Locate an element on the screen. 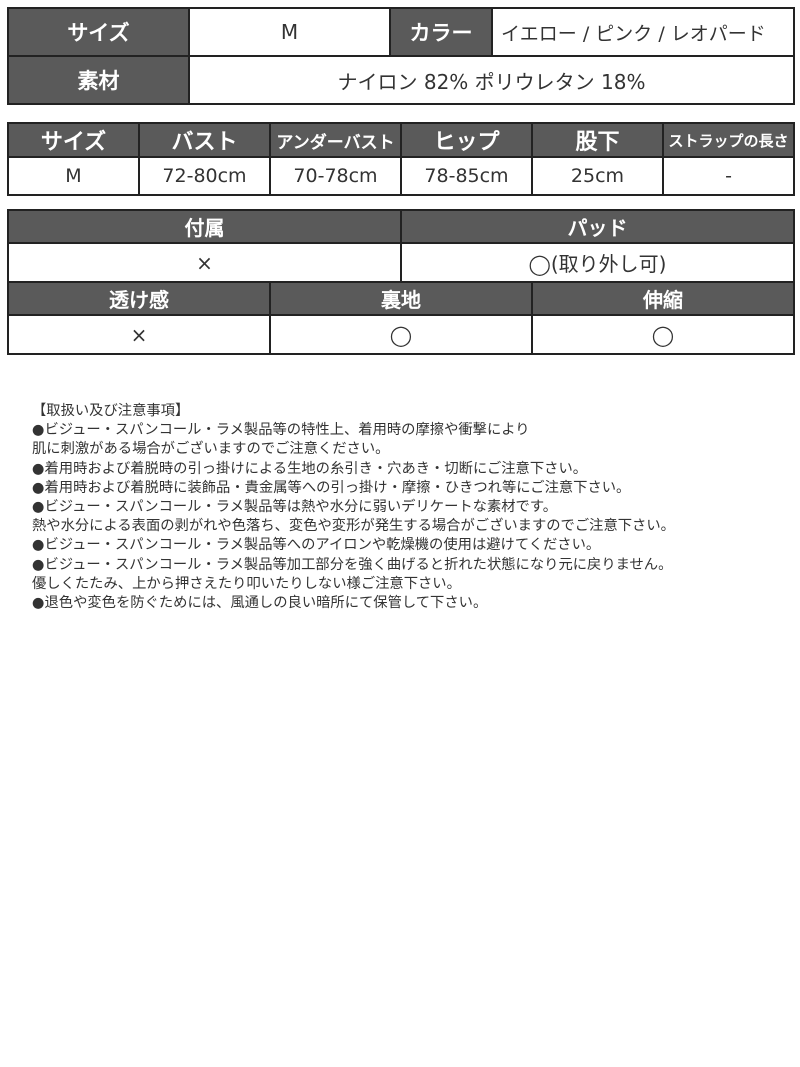 The height and width of the screenshot is (1067, 800). cell-hip: 78-85cm is located at coordinates (466, 176).